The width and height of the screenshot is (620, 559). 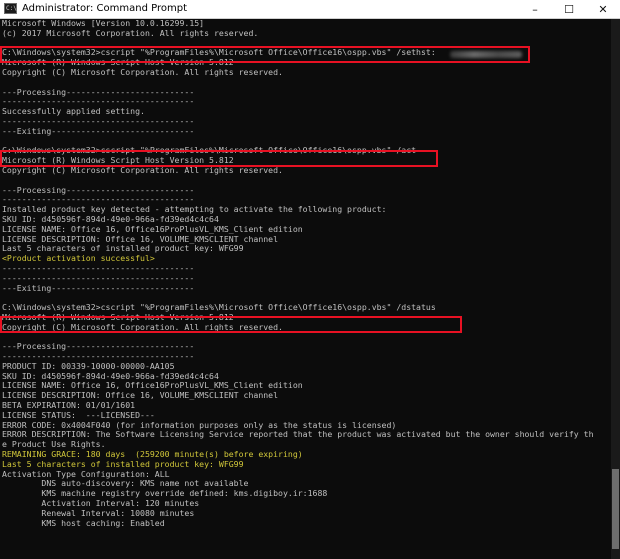 I want to click on console-line: KMS host caching: Enabled, so click(x=83, y=522).